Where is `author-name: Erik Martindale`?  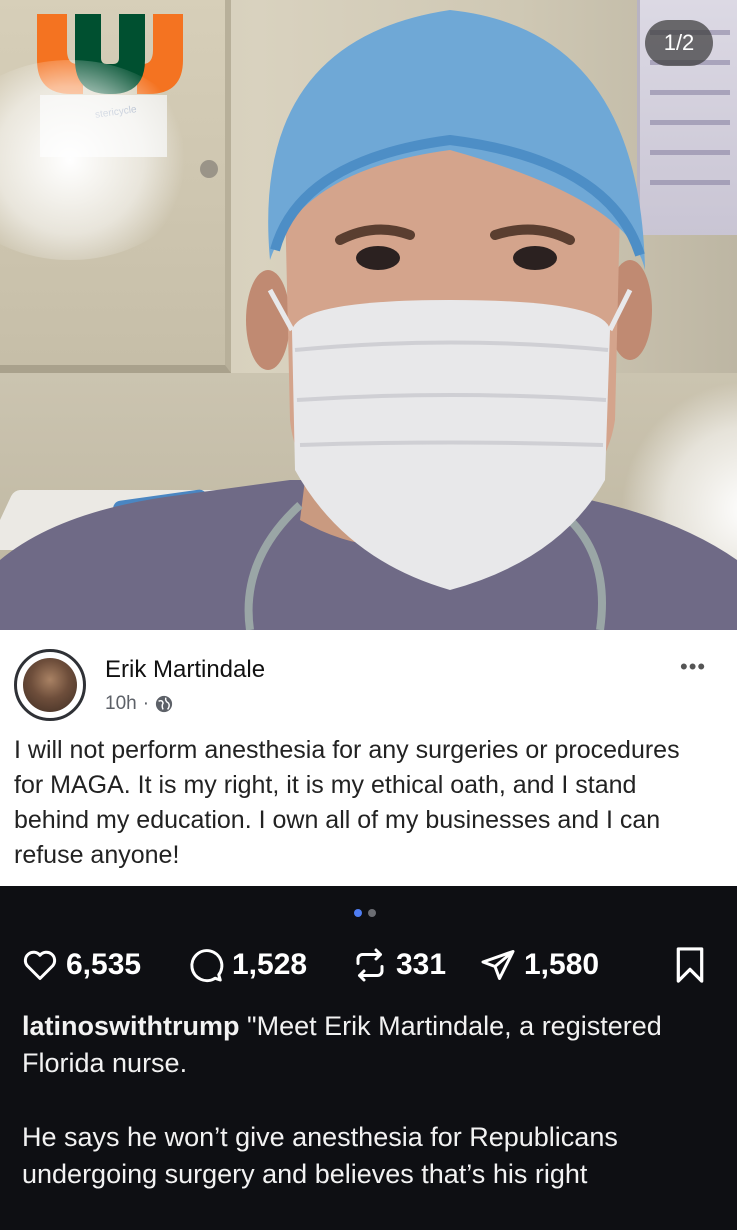 author-name: Erik Martindale is located at coordinates (185, 670).